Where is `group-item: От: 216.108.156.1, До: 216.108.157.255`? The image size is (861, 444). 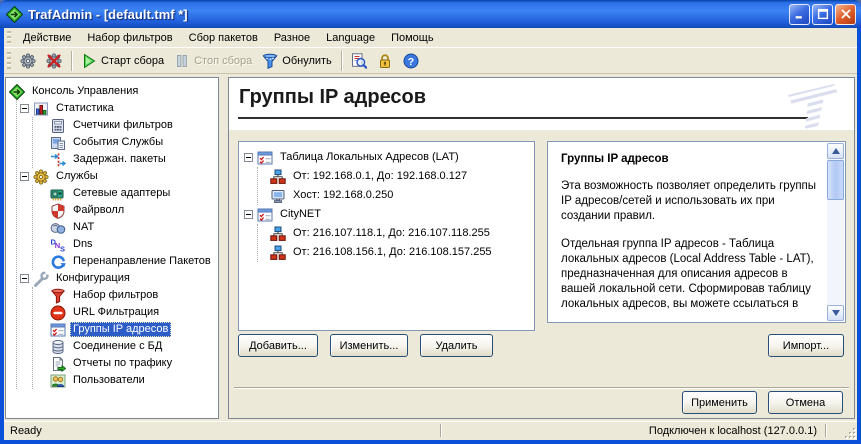 group-item: От: 216.108.156.1, До: 216.108.157.255 is located at coordinates (401, 252).